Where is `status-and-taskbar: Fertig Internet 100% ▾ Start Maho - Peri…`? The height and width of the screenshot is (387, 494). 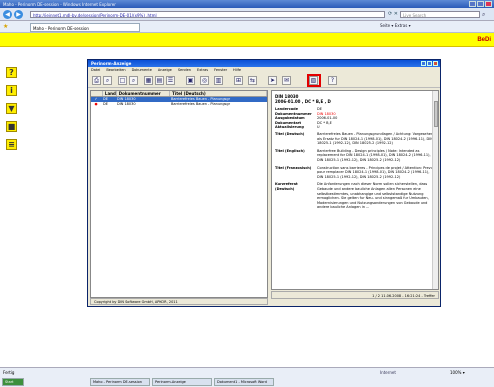
status-and-taskbar: Fertig Internet 100% ▾ Start Maho - Peri… is located at coordinates (247, 377).